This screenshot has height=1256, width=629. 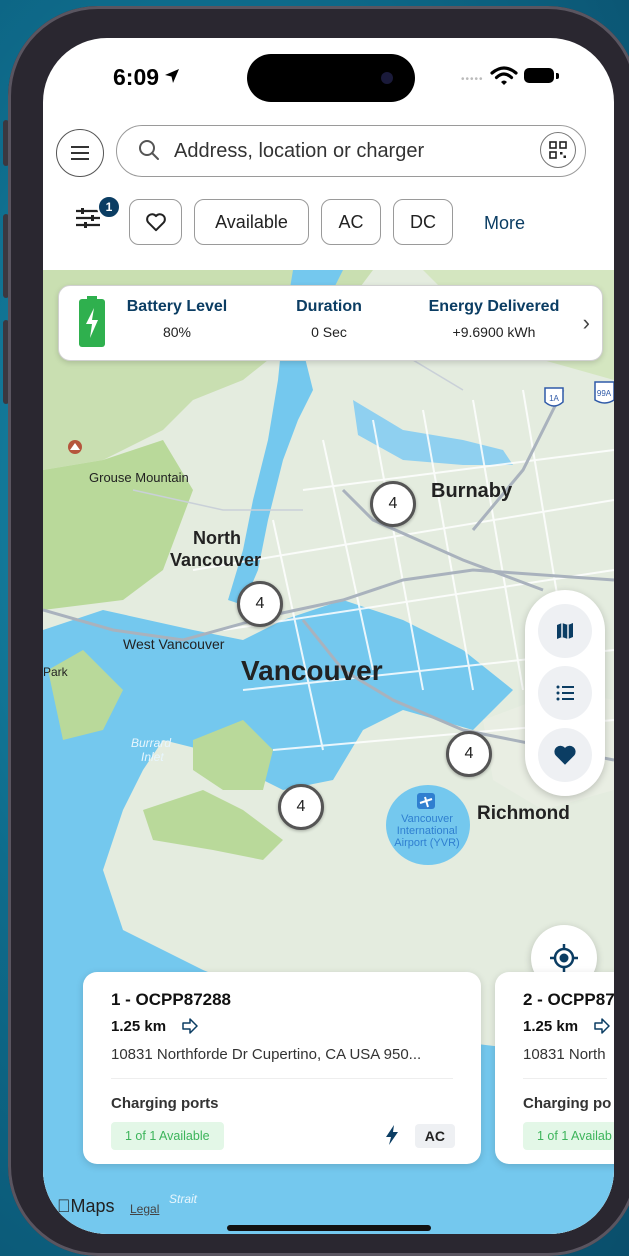 What do you see at coordinates (331, 78) in the screenshot?
I see `dynamic-island` at bounding box center [331, 78].